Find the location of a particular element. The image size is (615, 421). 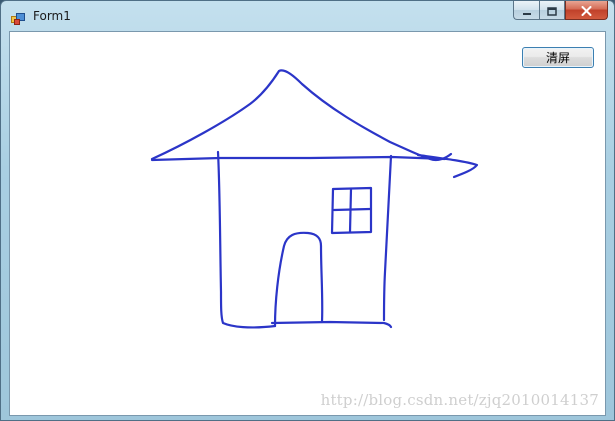

minimize-button is located at coordinates (526, 10).